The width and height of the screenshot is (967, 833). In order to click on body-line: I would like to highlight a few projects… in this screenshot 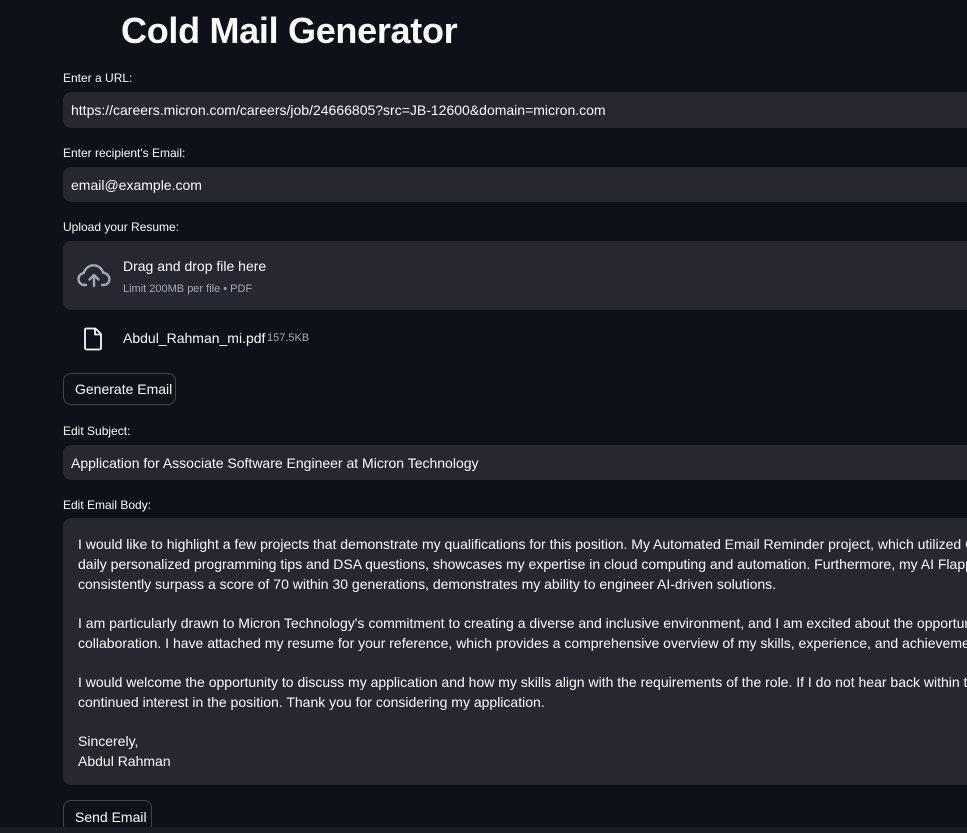, I will do `click(522, 544)`.